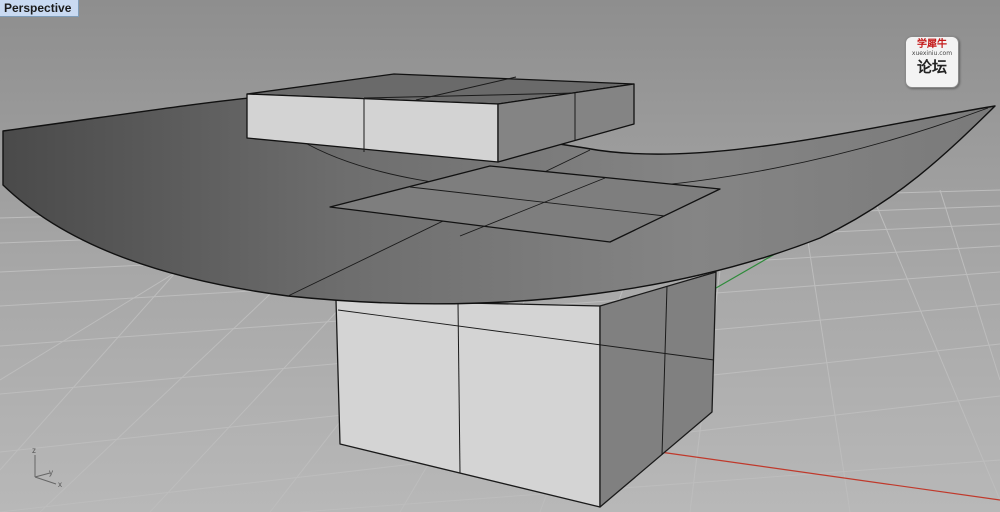  Describe the element at coordinates (931, 67) in the screenshot. I see `watermark-main-text: 论坛` at that location.